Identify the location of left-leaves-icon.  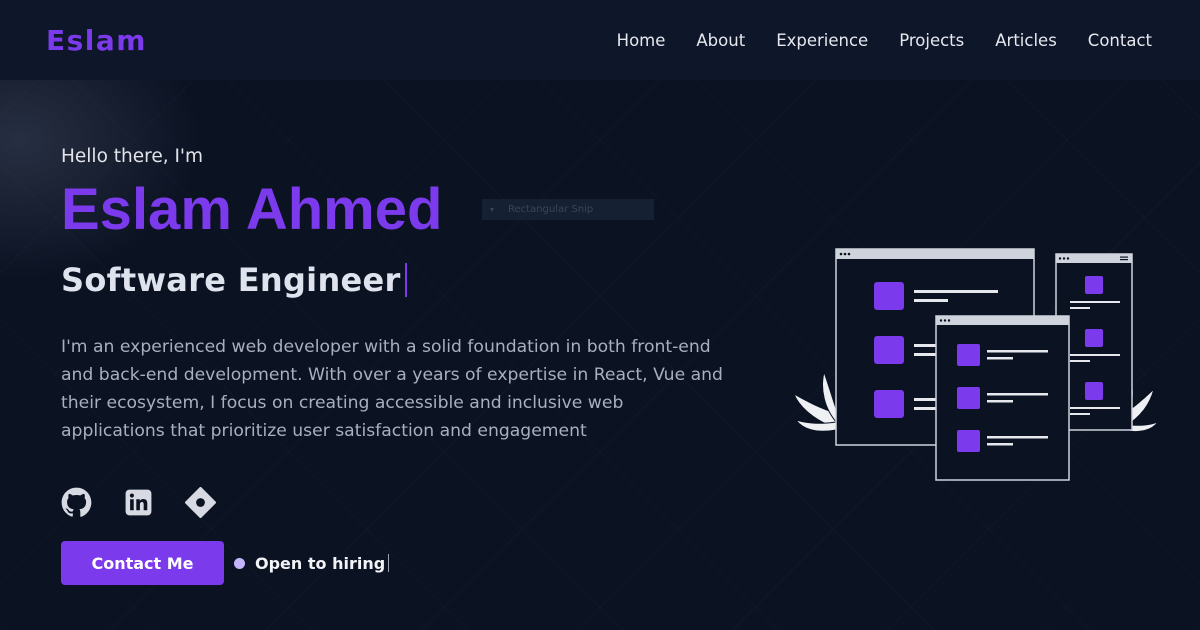
(816, 401).